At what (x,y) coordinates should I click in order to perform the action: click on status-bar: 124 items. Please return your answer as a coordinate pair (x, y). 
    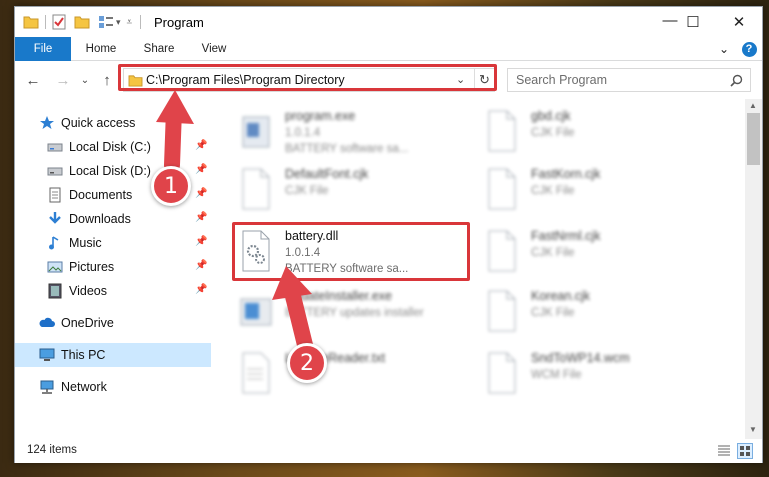
    Looking at the image, I should click on (388, 451).